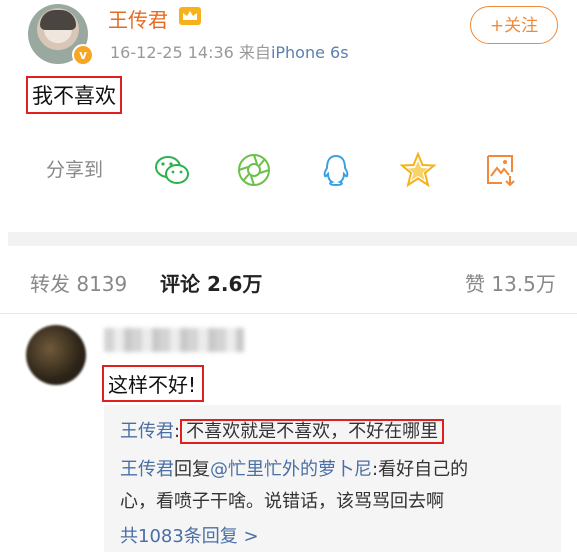  Describe the element at coordinates (172, 52) in the screenshot. I see `post-timestamp: 16-12-25 14:36` at that location.